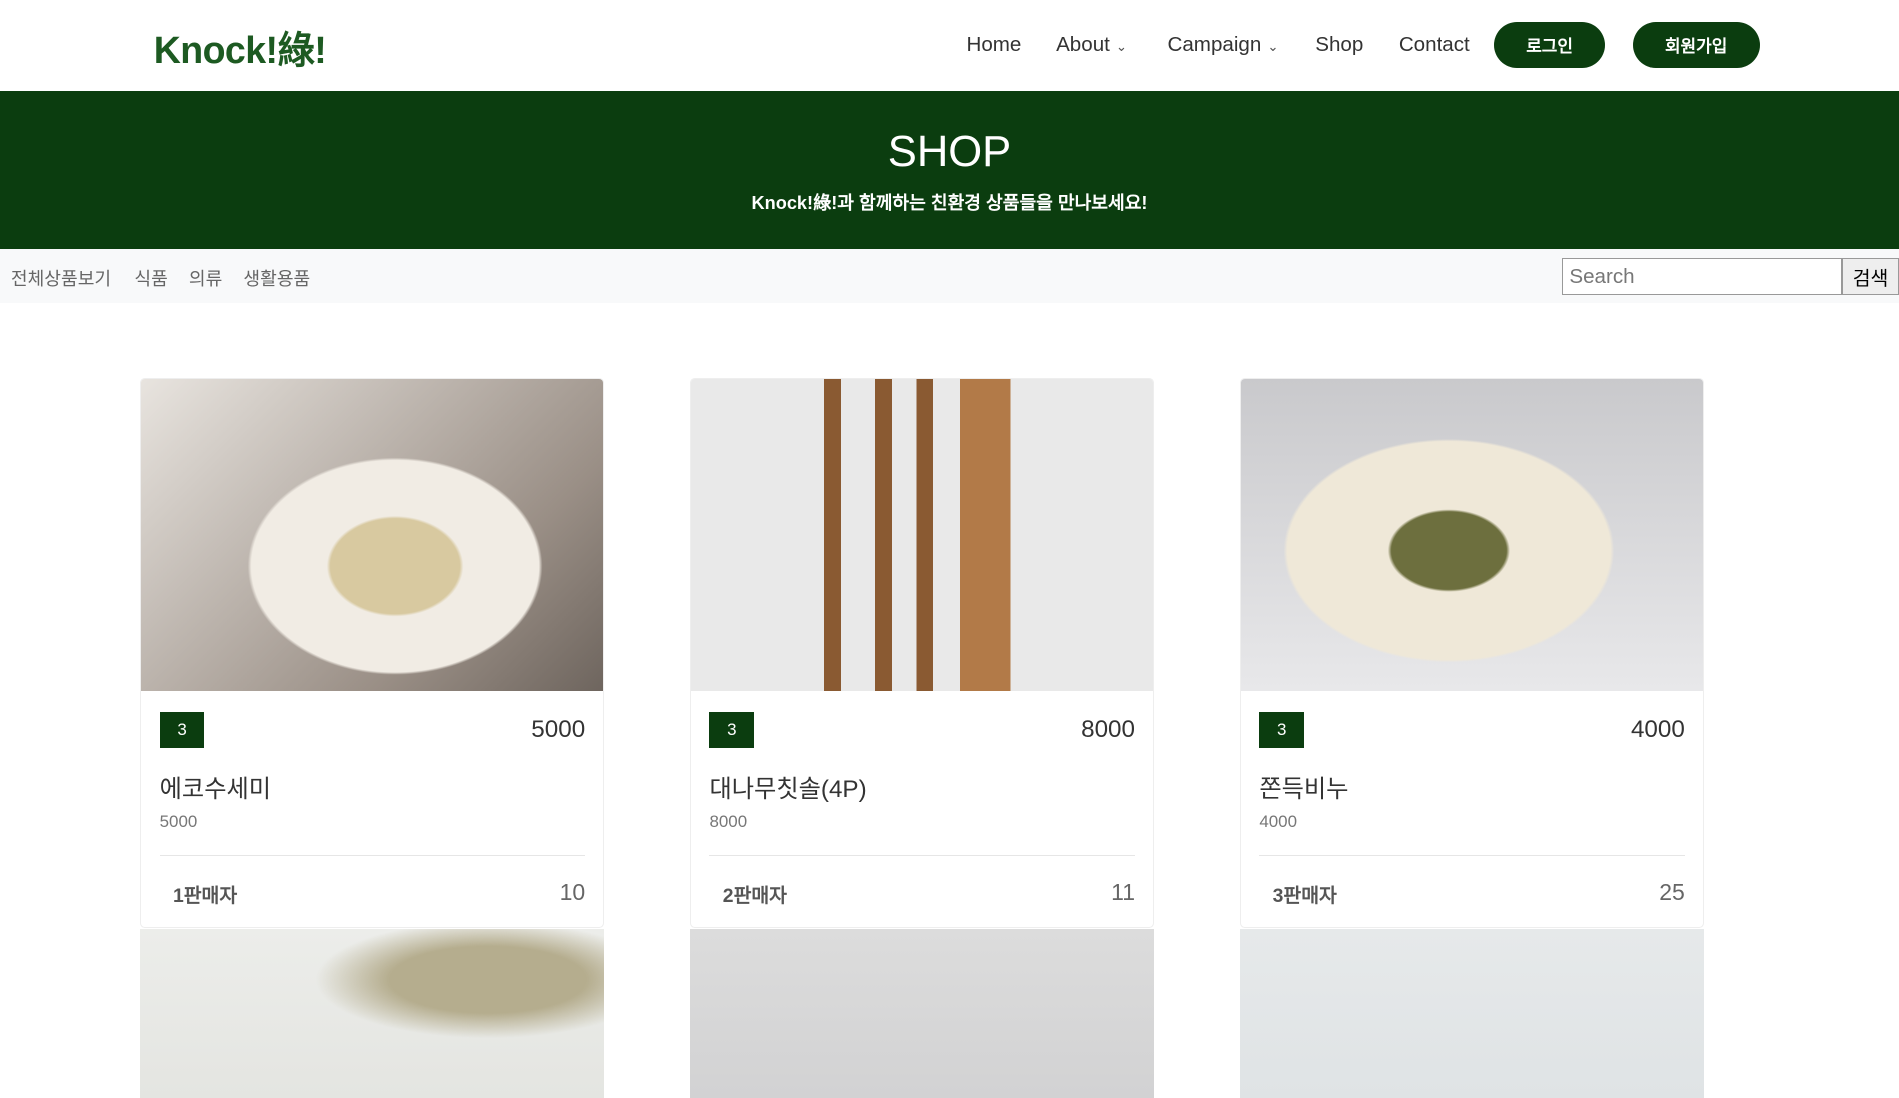 The image size is (1899, 1098). I want to click on product-price: 5000, so click(558, 729).